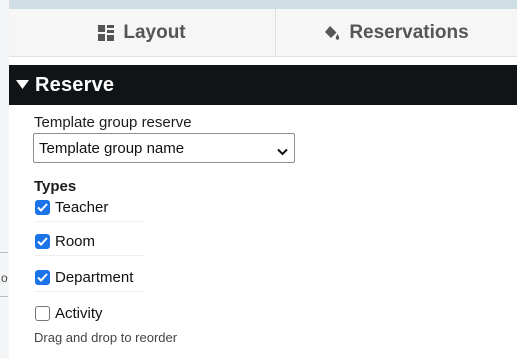  I want to click on reorder-hint: Drag and drop to reorder, so click(106, 337).